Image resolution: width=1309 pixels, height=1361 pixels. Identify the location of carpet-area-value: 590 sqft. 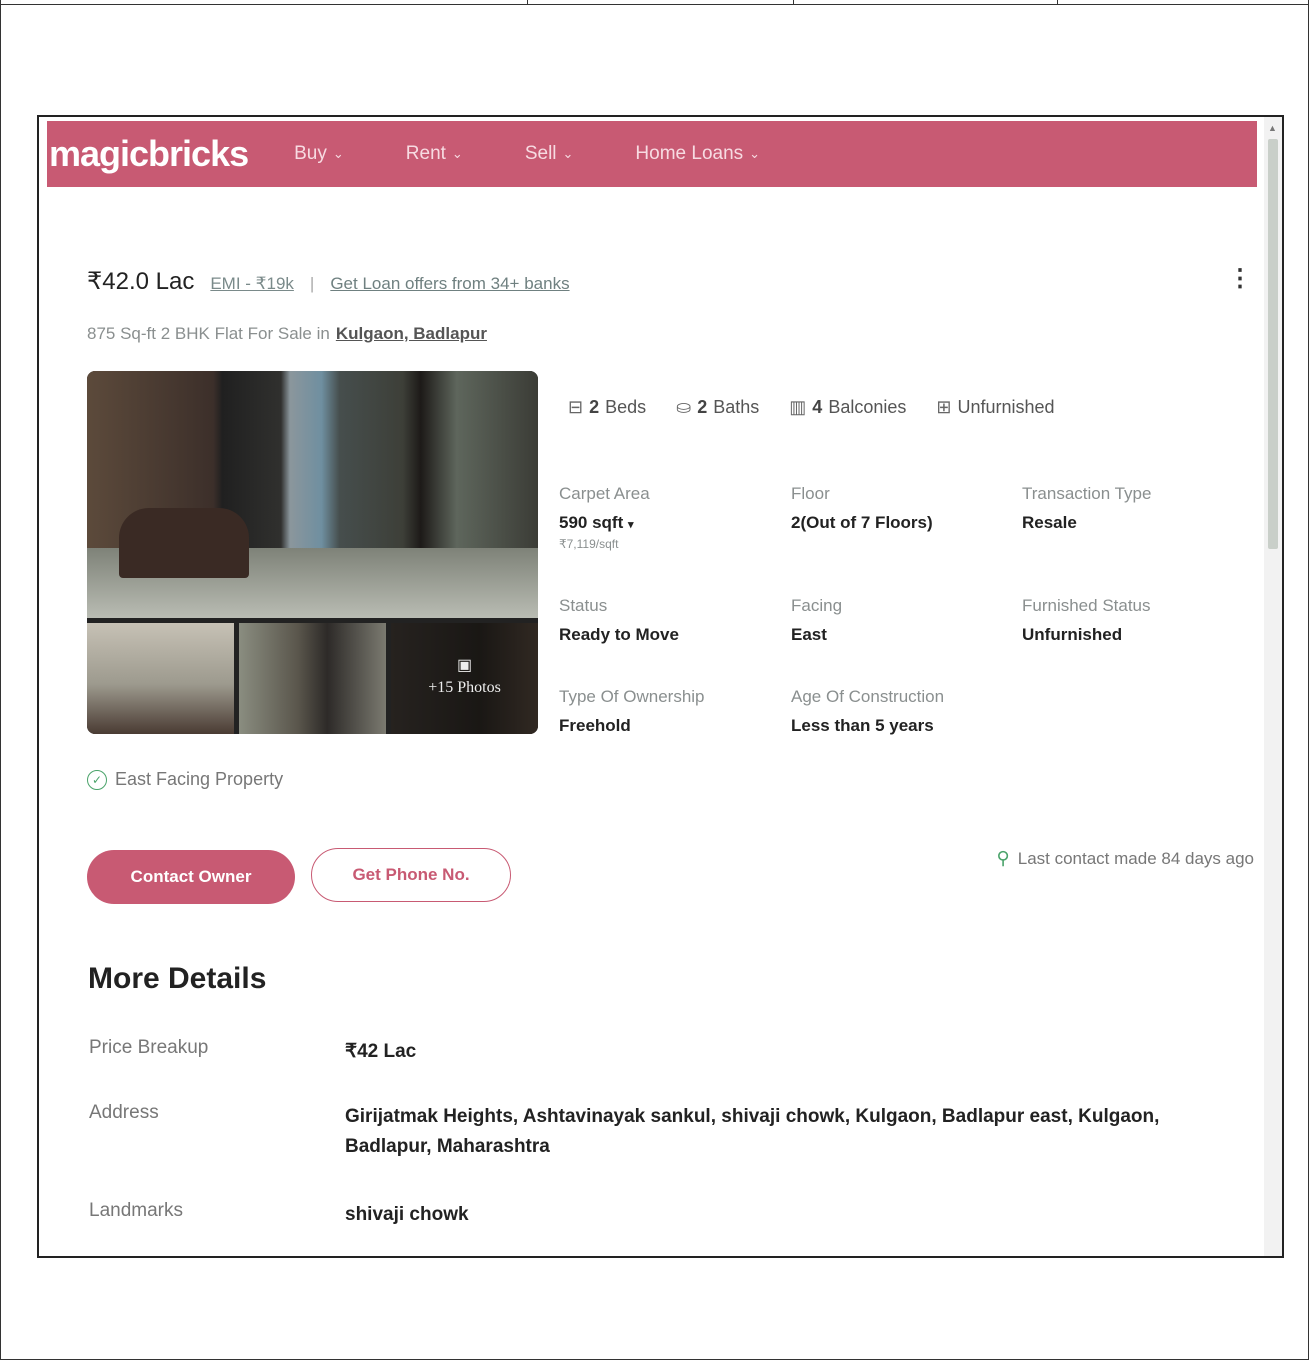
(591, 522).